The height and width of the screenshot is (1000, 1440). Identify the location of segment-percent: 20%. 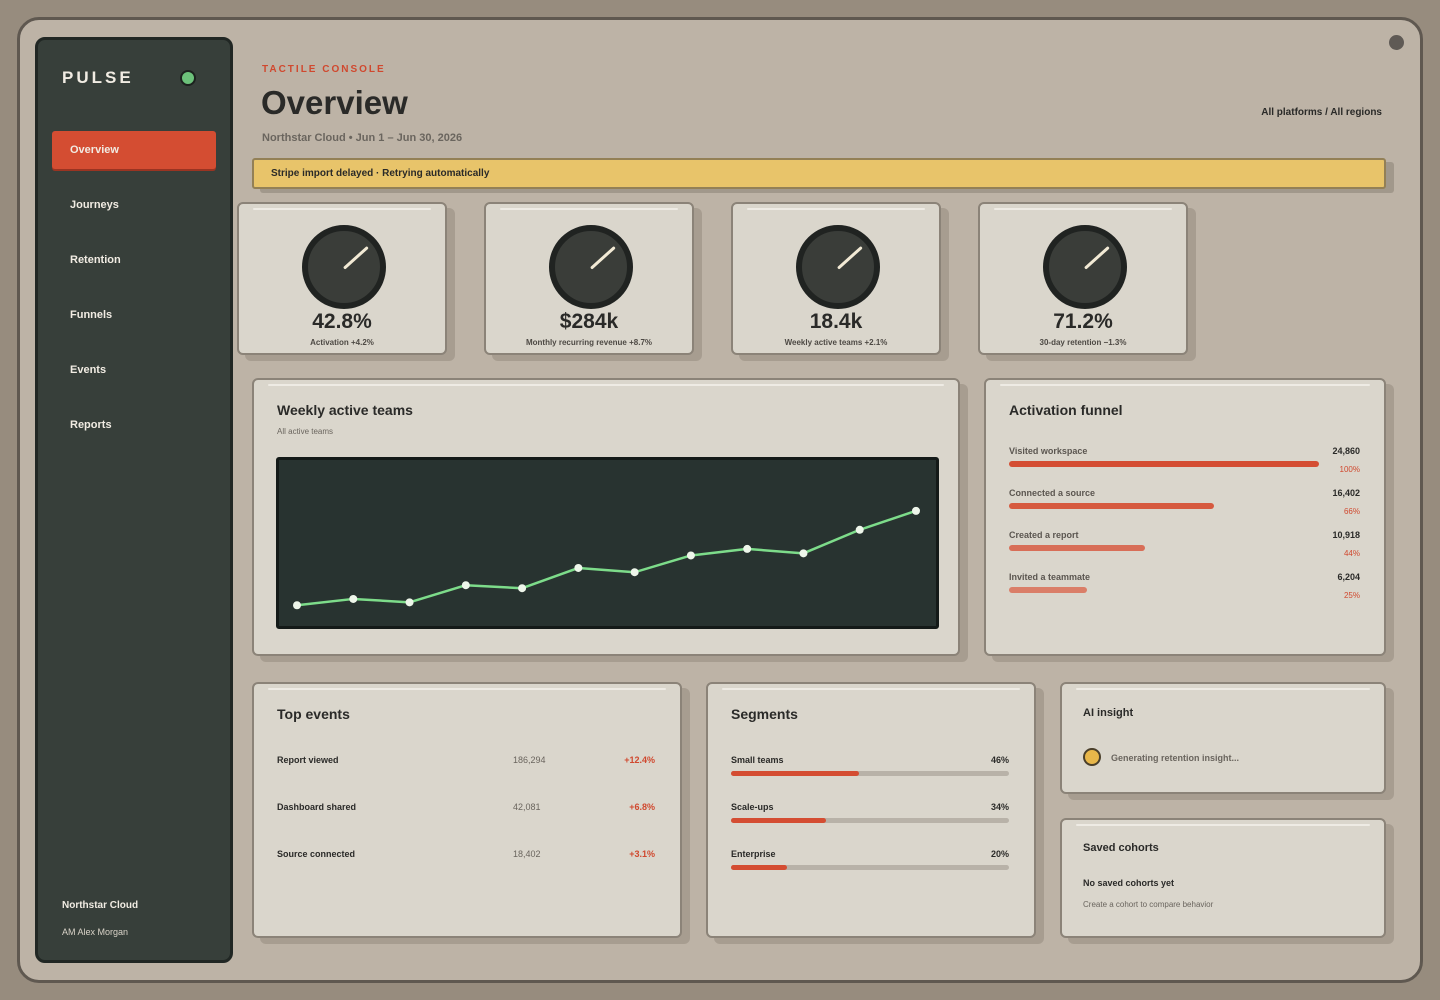
(999, 854).